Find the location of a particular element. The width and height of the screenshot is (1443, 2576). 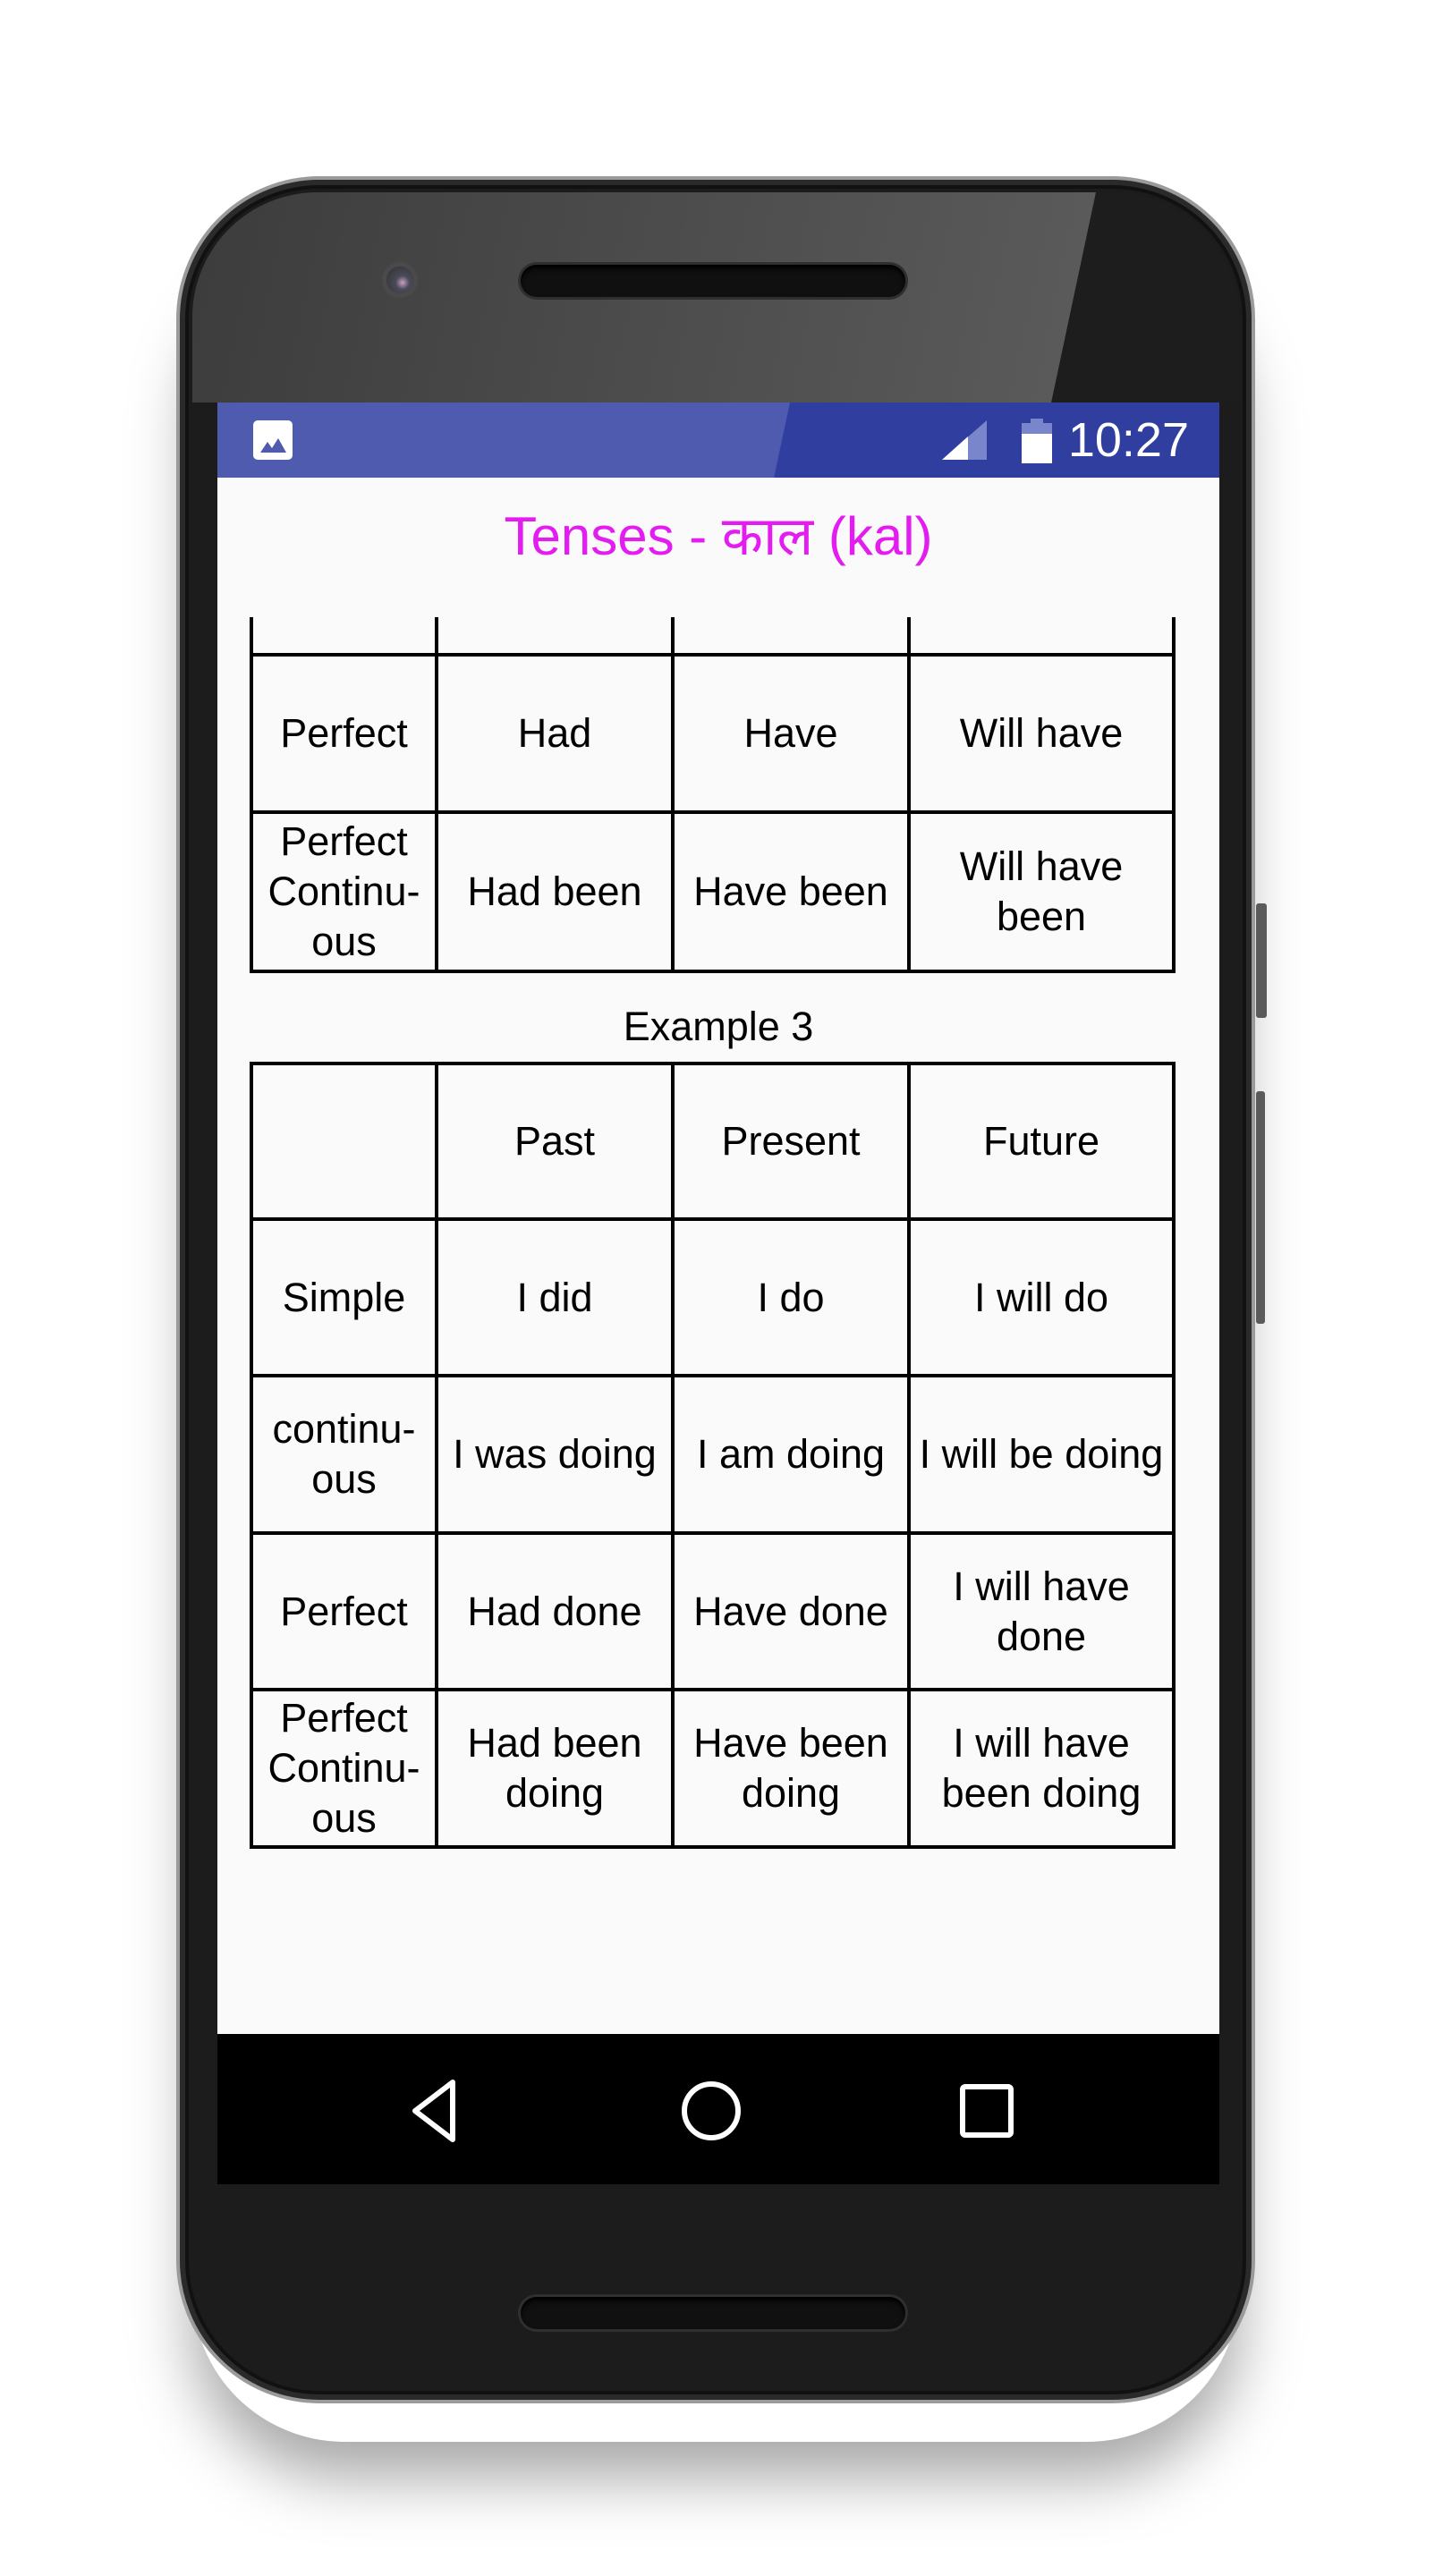

row-label: continu-ous is located at coordinates (344, 1454).